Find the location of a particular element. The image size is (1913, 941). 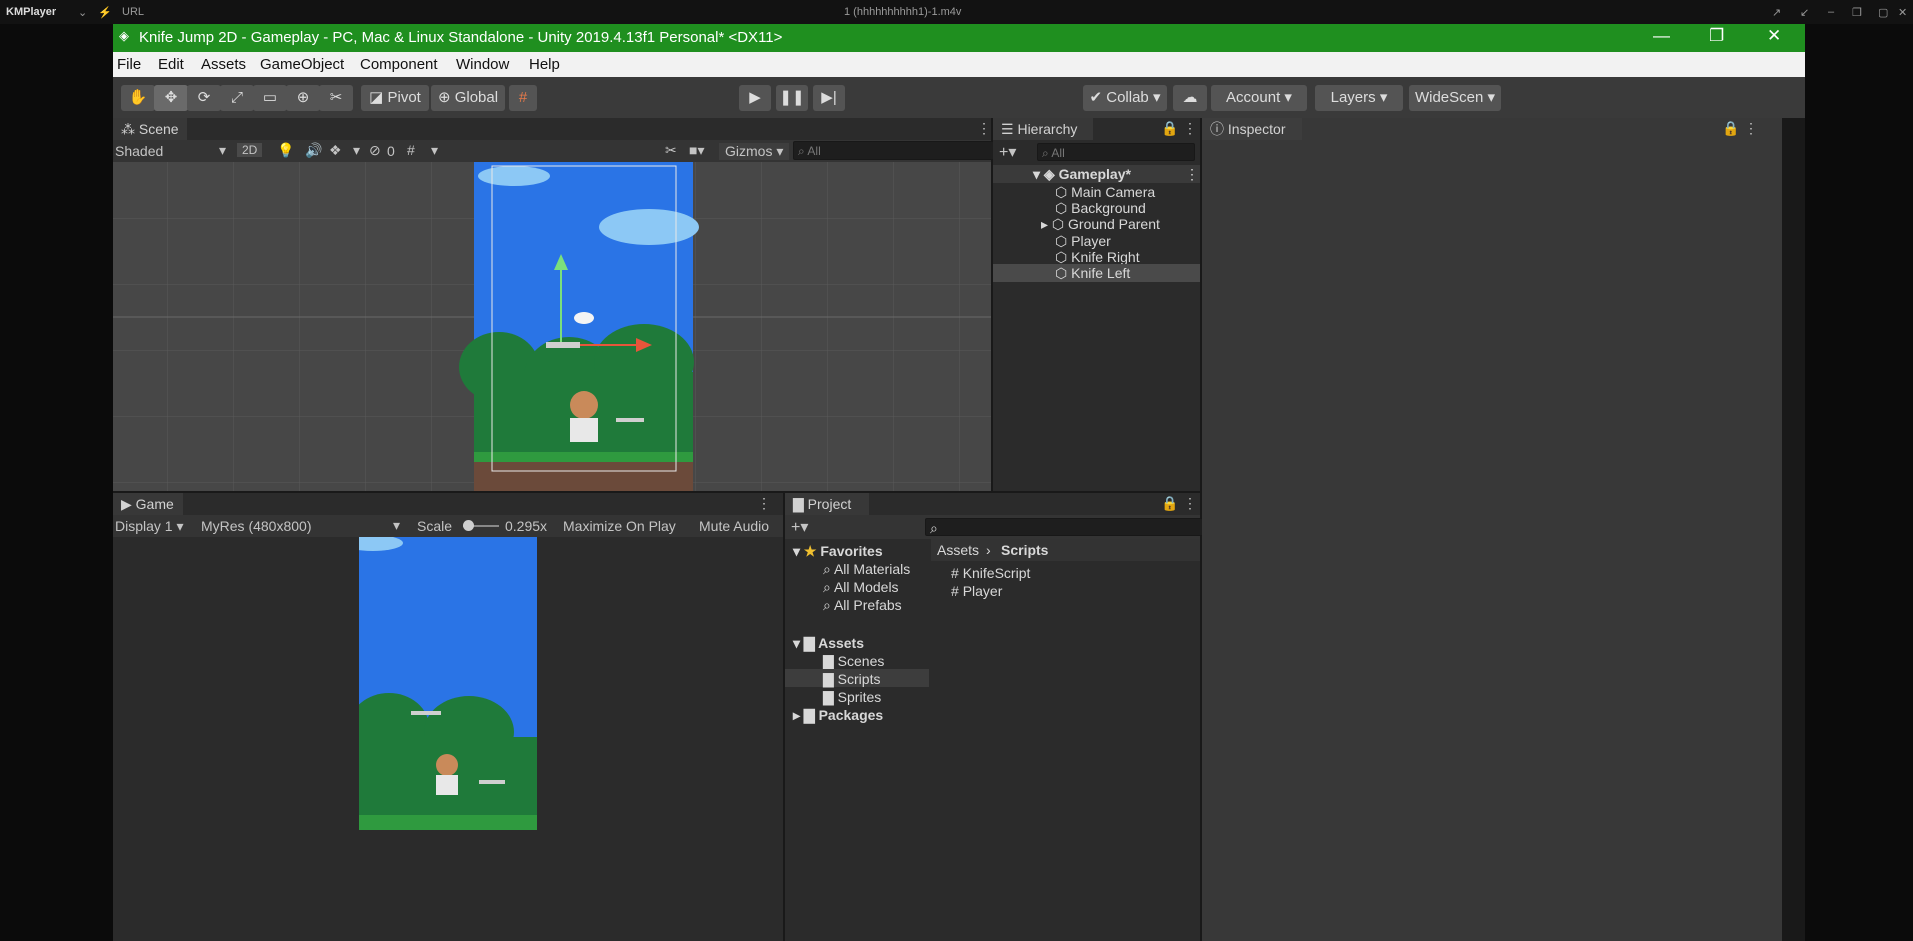

bolt-icon: ⚡ is located at coordinates (105, 12).